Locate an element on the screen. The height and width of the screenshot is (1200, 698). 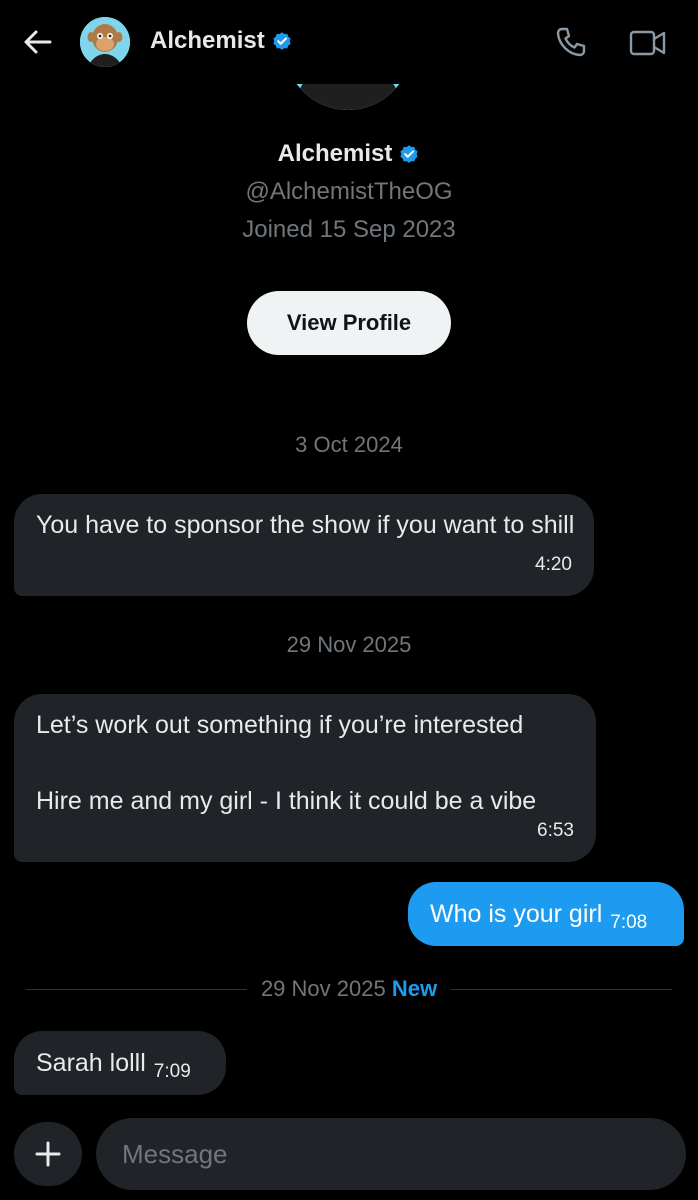
add-attachment-button is located at coordinates (48, 1154).